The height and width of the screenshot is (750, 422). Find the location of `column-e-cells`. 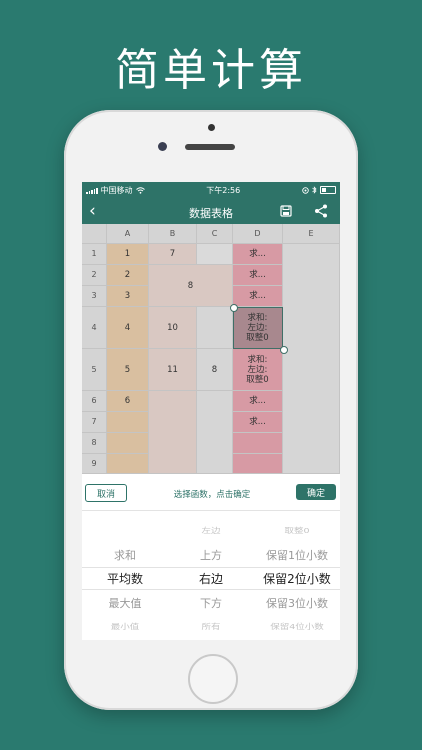

column-e-cells is located at coordinates (311, 359).